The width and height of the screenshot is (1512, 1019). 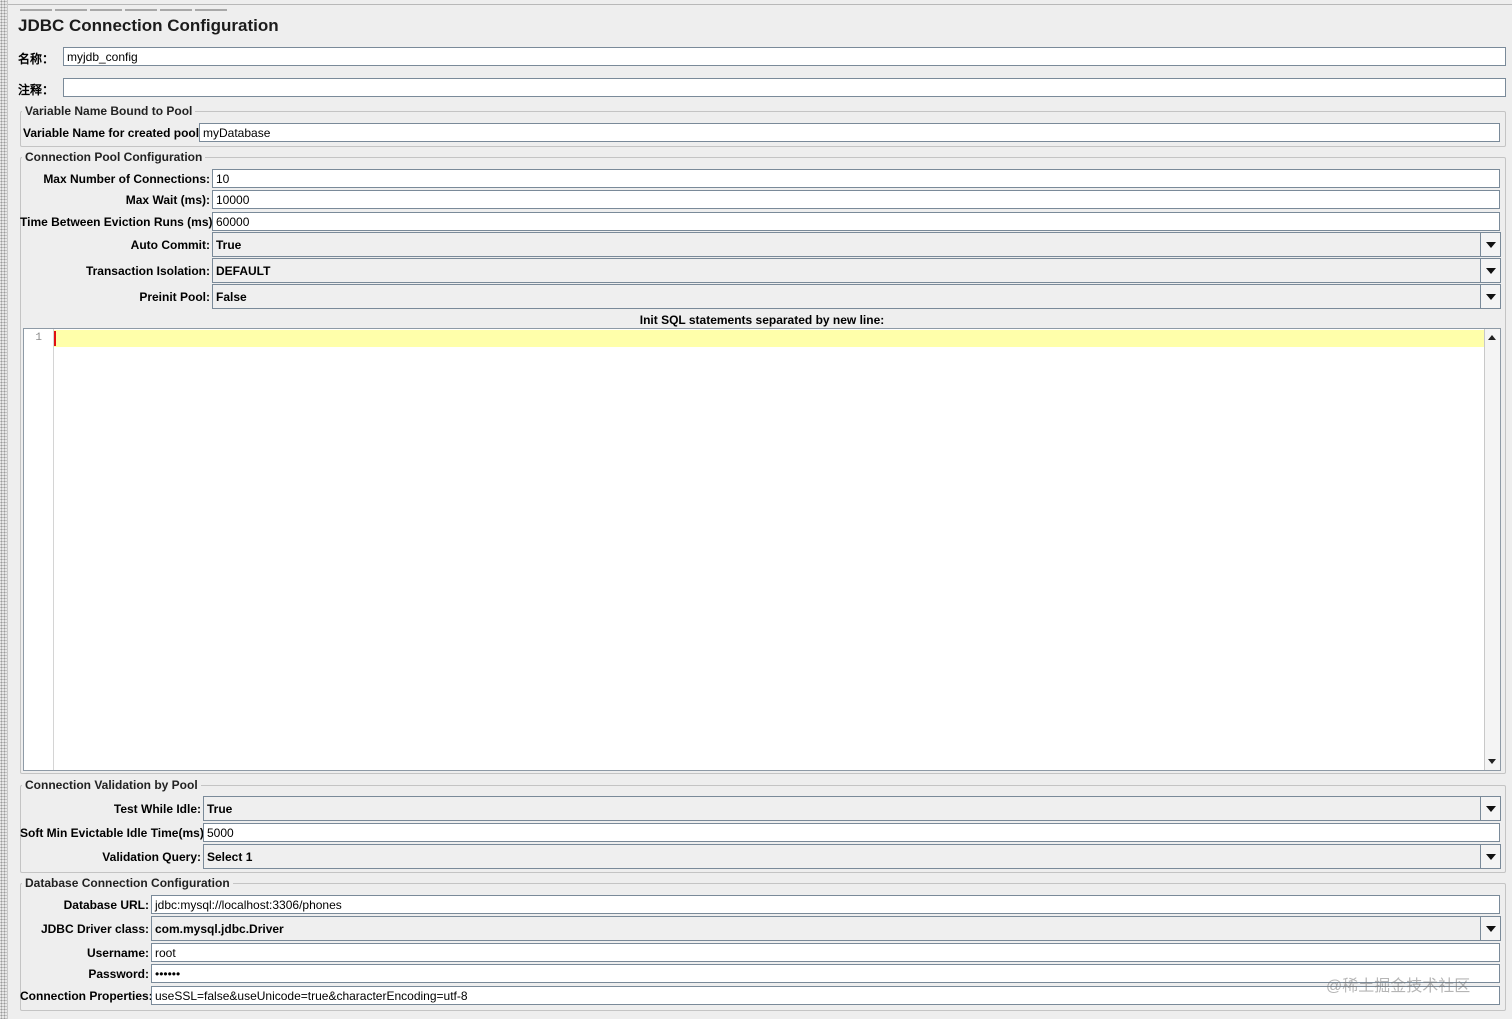 I want to click on line-number: 1, so click(x=38, y=338).